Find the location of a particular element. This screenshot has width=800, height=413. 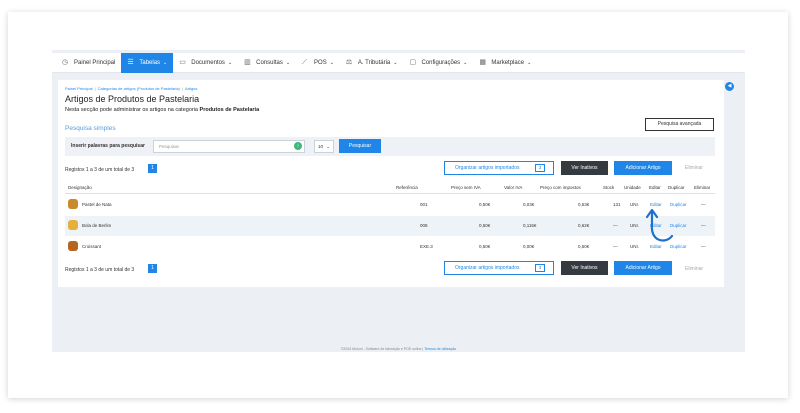

product-vat: 0,00€ is located at coordinates (529, 246).